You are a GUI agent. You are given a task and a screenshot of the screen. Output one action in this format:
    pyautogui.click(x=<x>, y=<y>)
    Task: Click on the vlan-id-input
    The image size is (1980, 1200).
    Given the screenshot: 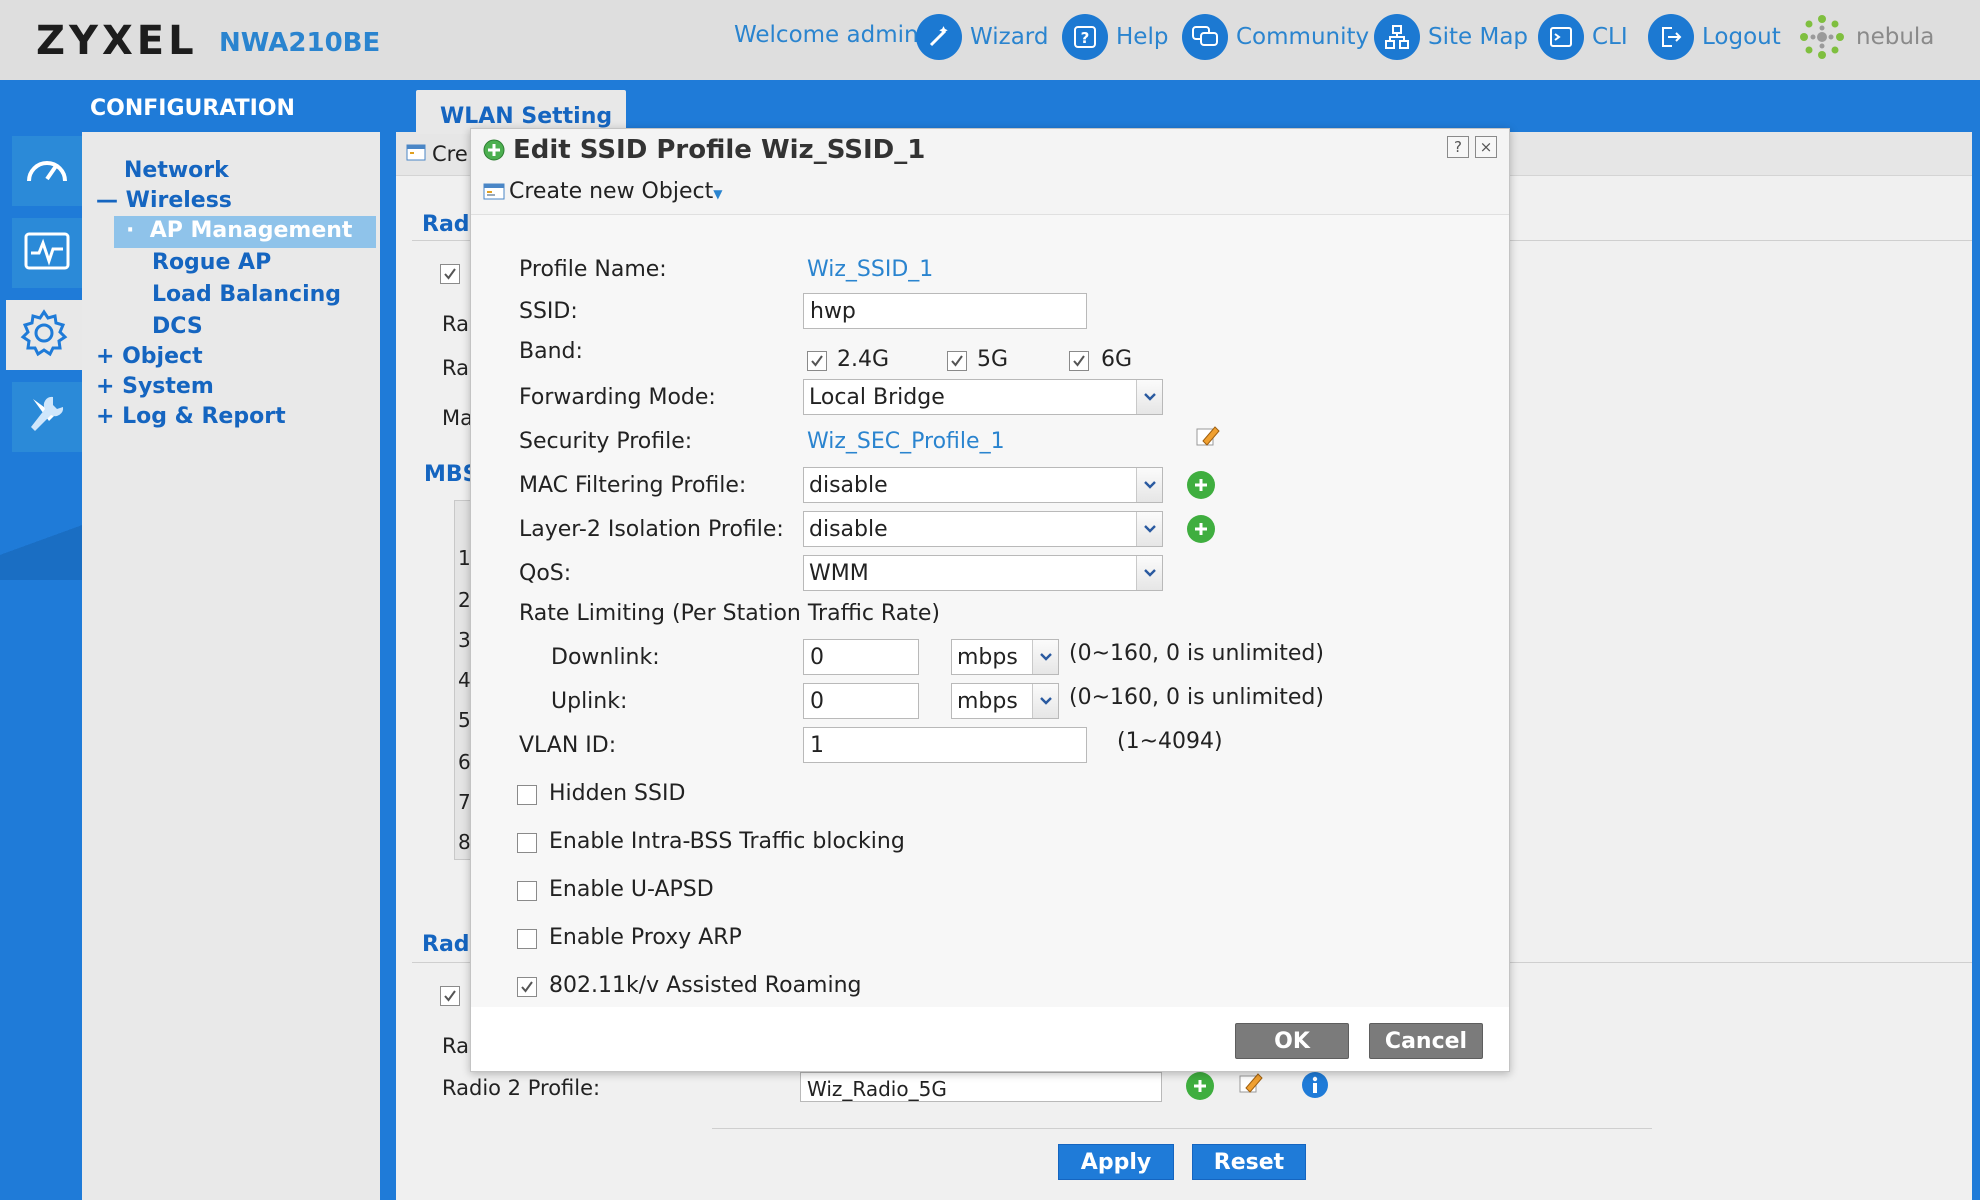 What is the action you would take?
    pyautogui.click(x=945, y=745)
    